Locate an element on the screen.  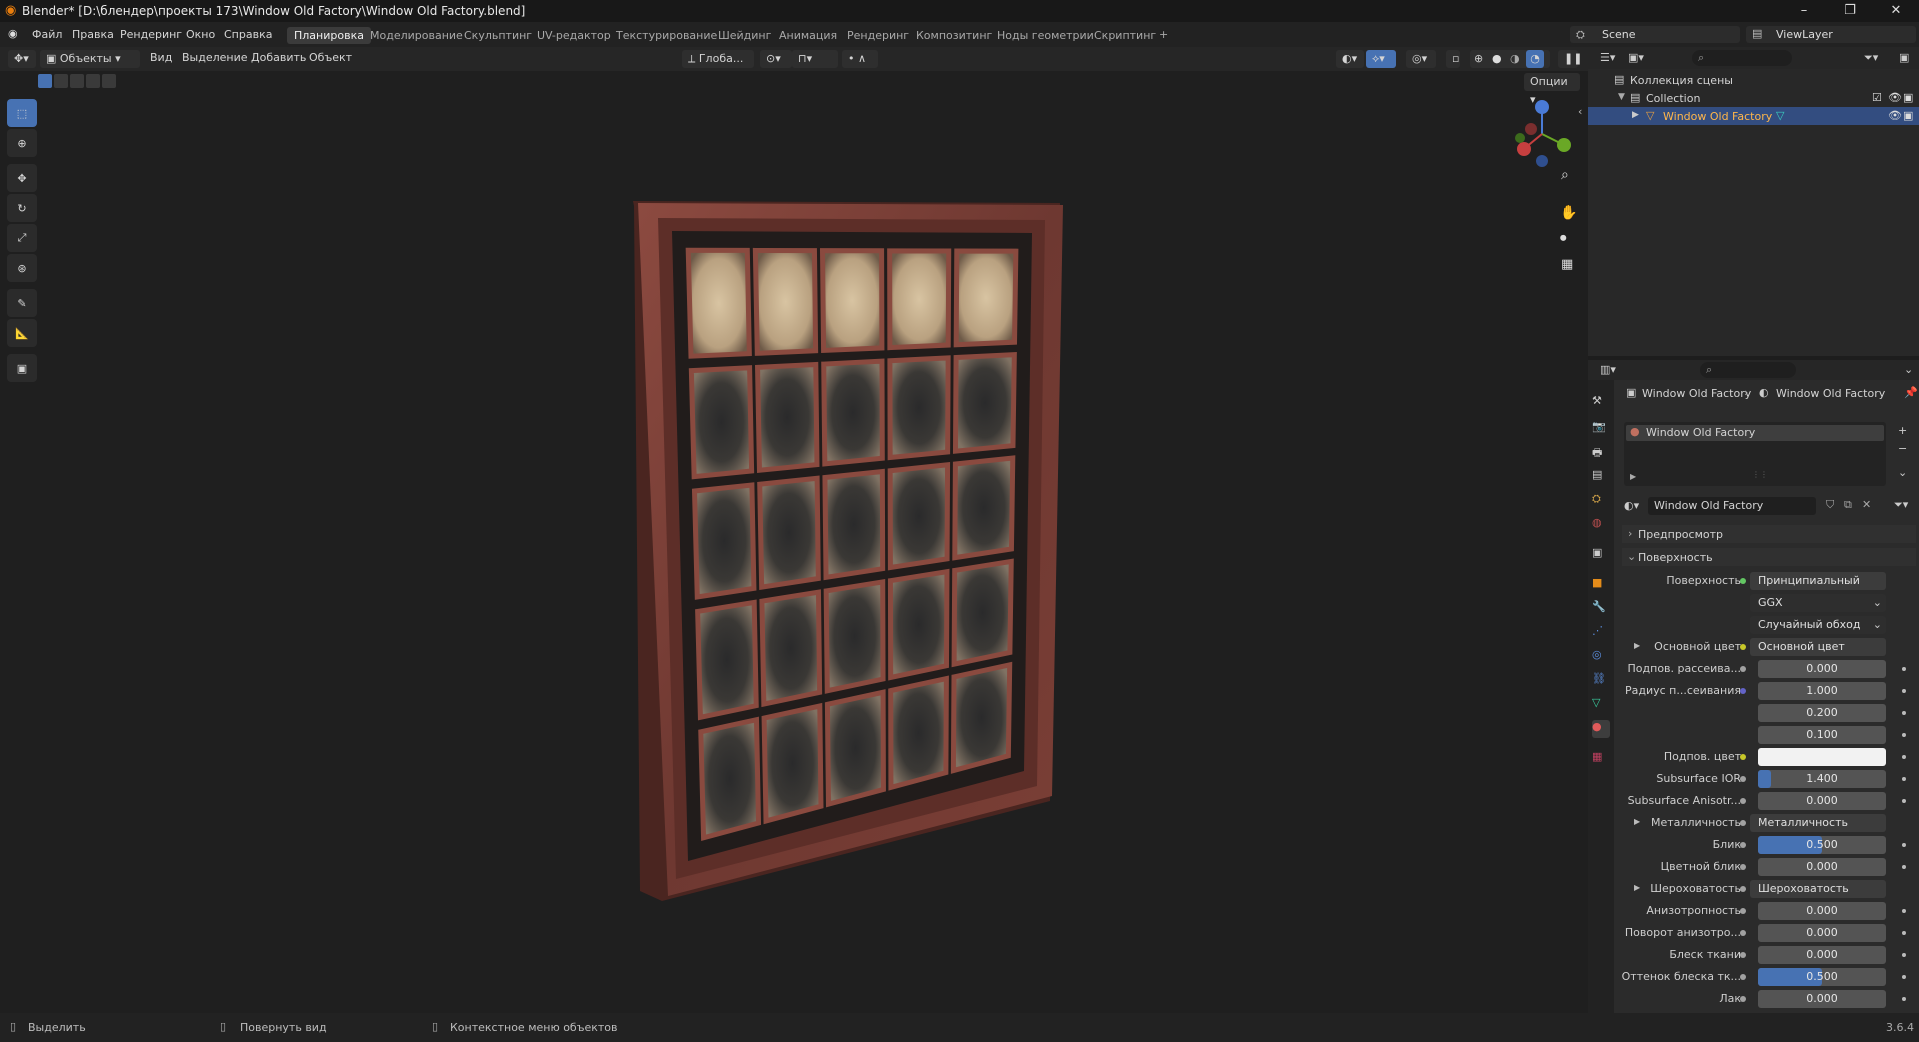
menu-help: Справка is located at coordinates (248, 34).